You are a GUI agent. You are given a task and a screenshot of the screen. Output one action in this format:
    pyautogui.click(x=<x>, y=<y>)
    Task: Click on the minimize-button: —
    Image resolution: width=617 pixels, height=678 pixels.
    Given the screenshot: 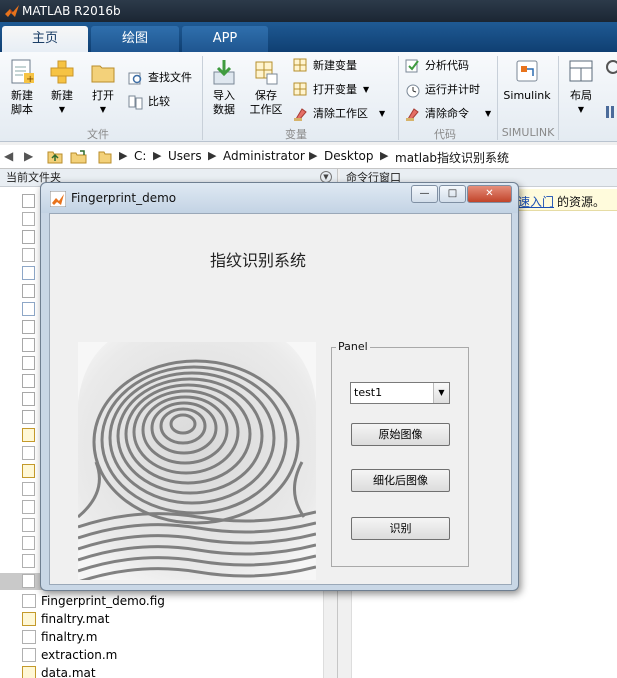 What is the action you would take?
    pyautogui.click(x=424, y=194)
    